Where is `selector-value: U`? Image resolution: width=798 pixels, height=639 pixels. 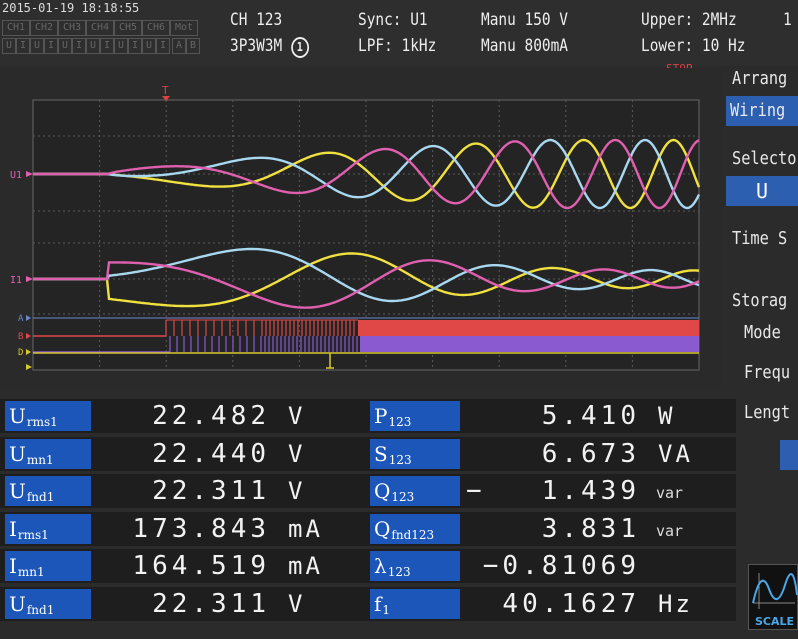 selector-value: U is located at coordinates (762, 191).